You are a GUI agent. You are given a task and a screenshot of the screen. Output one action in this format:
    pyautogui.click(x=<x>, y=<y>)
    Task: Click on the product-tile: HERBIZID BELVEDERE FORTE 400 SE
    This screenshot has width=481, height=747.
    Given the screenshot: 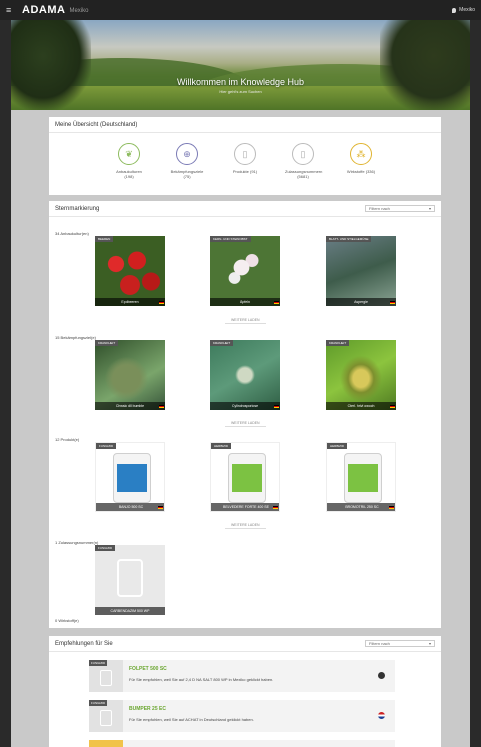 What is the action you would take?
    pyautogui.click(x=245, y=477)
    